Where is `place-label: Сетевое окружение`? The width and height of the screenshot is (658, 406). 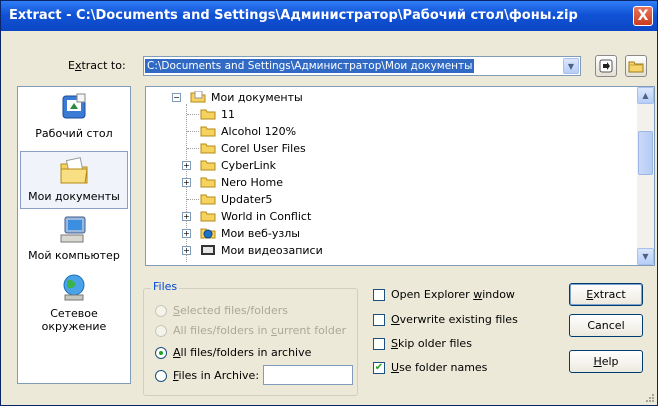 place-label: Сетевое окружение is located at coordinates (74, 320).